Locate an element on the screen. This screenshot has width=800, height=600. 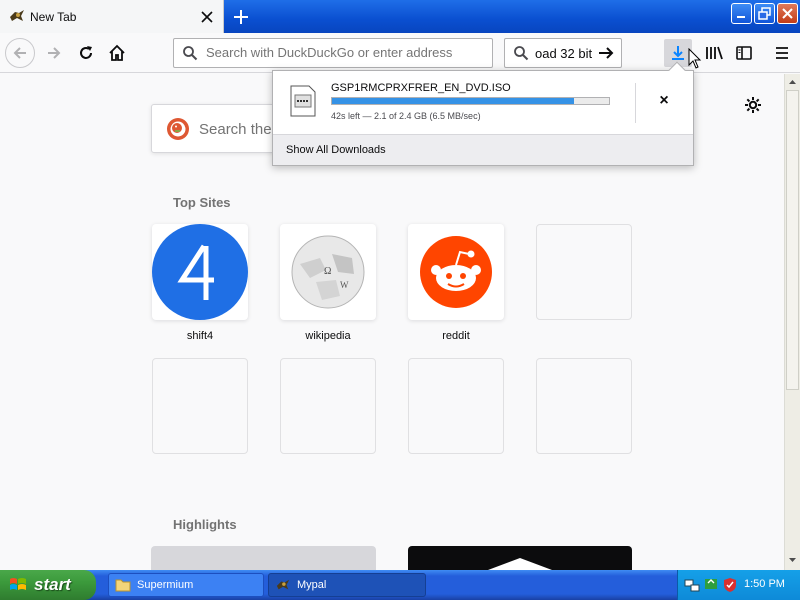
page-search-box: Search the is located at coordinates (216, 128).